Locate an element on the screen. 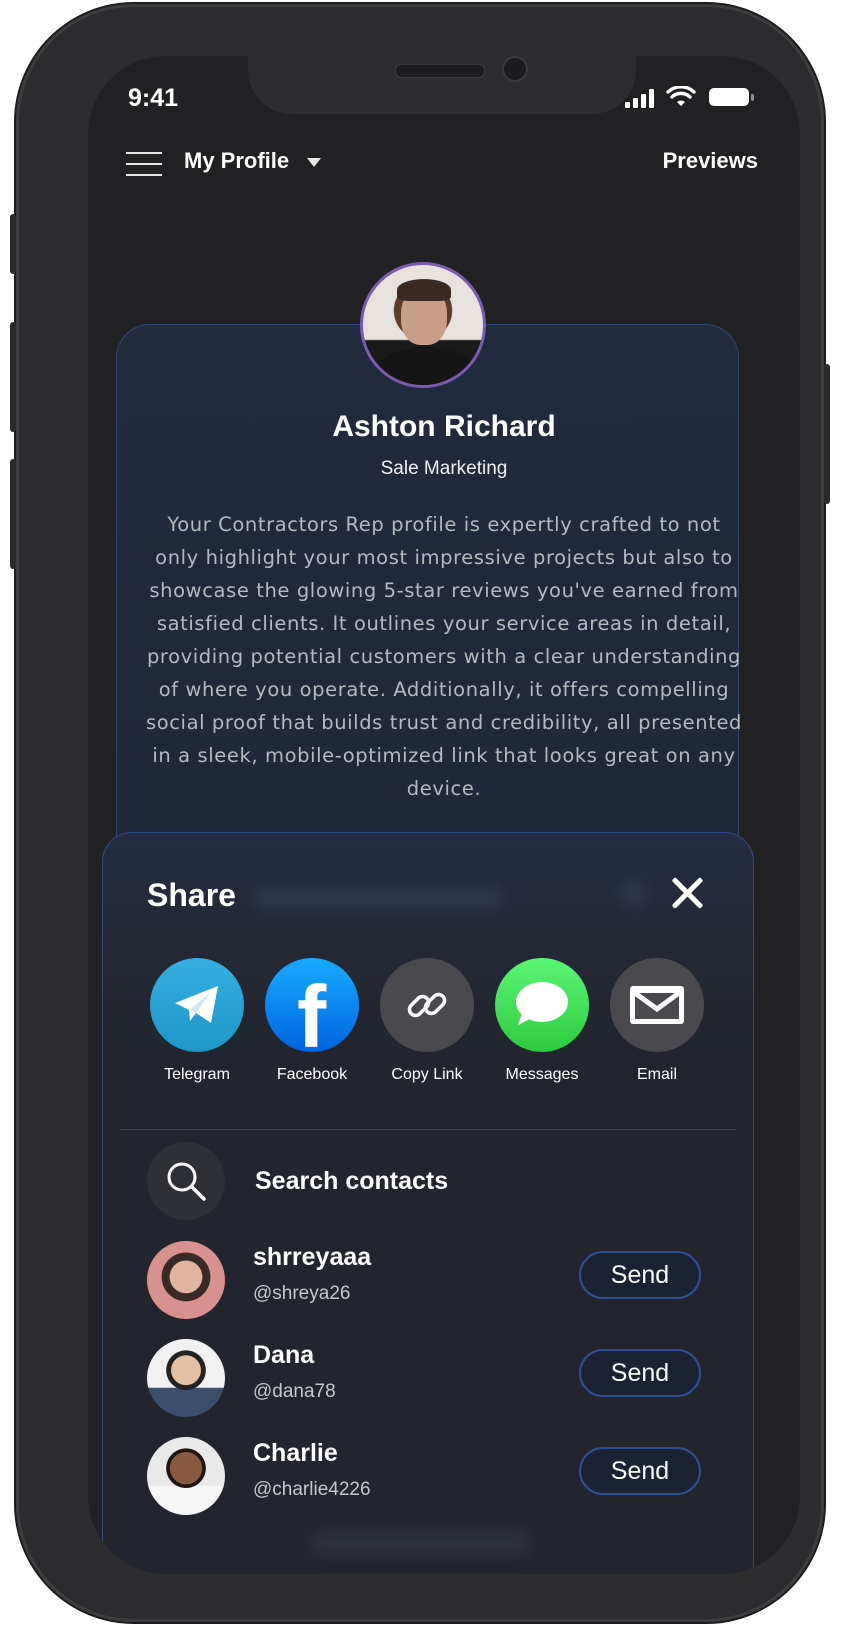 The width and height of the screenshot is (849, 1629). share-telegram: Telegram is located at coordinates (197, 1021).